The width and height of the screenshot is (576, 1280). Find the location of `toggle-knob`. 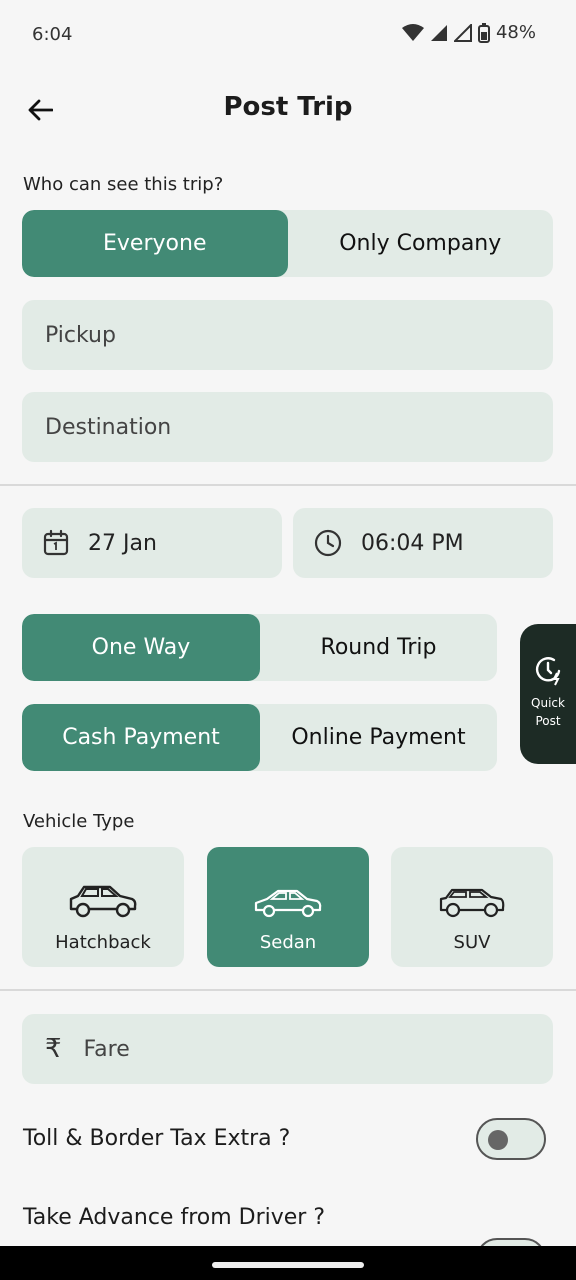

toggle-knob is located at coordinates (498, 1140).